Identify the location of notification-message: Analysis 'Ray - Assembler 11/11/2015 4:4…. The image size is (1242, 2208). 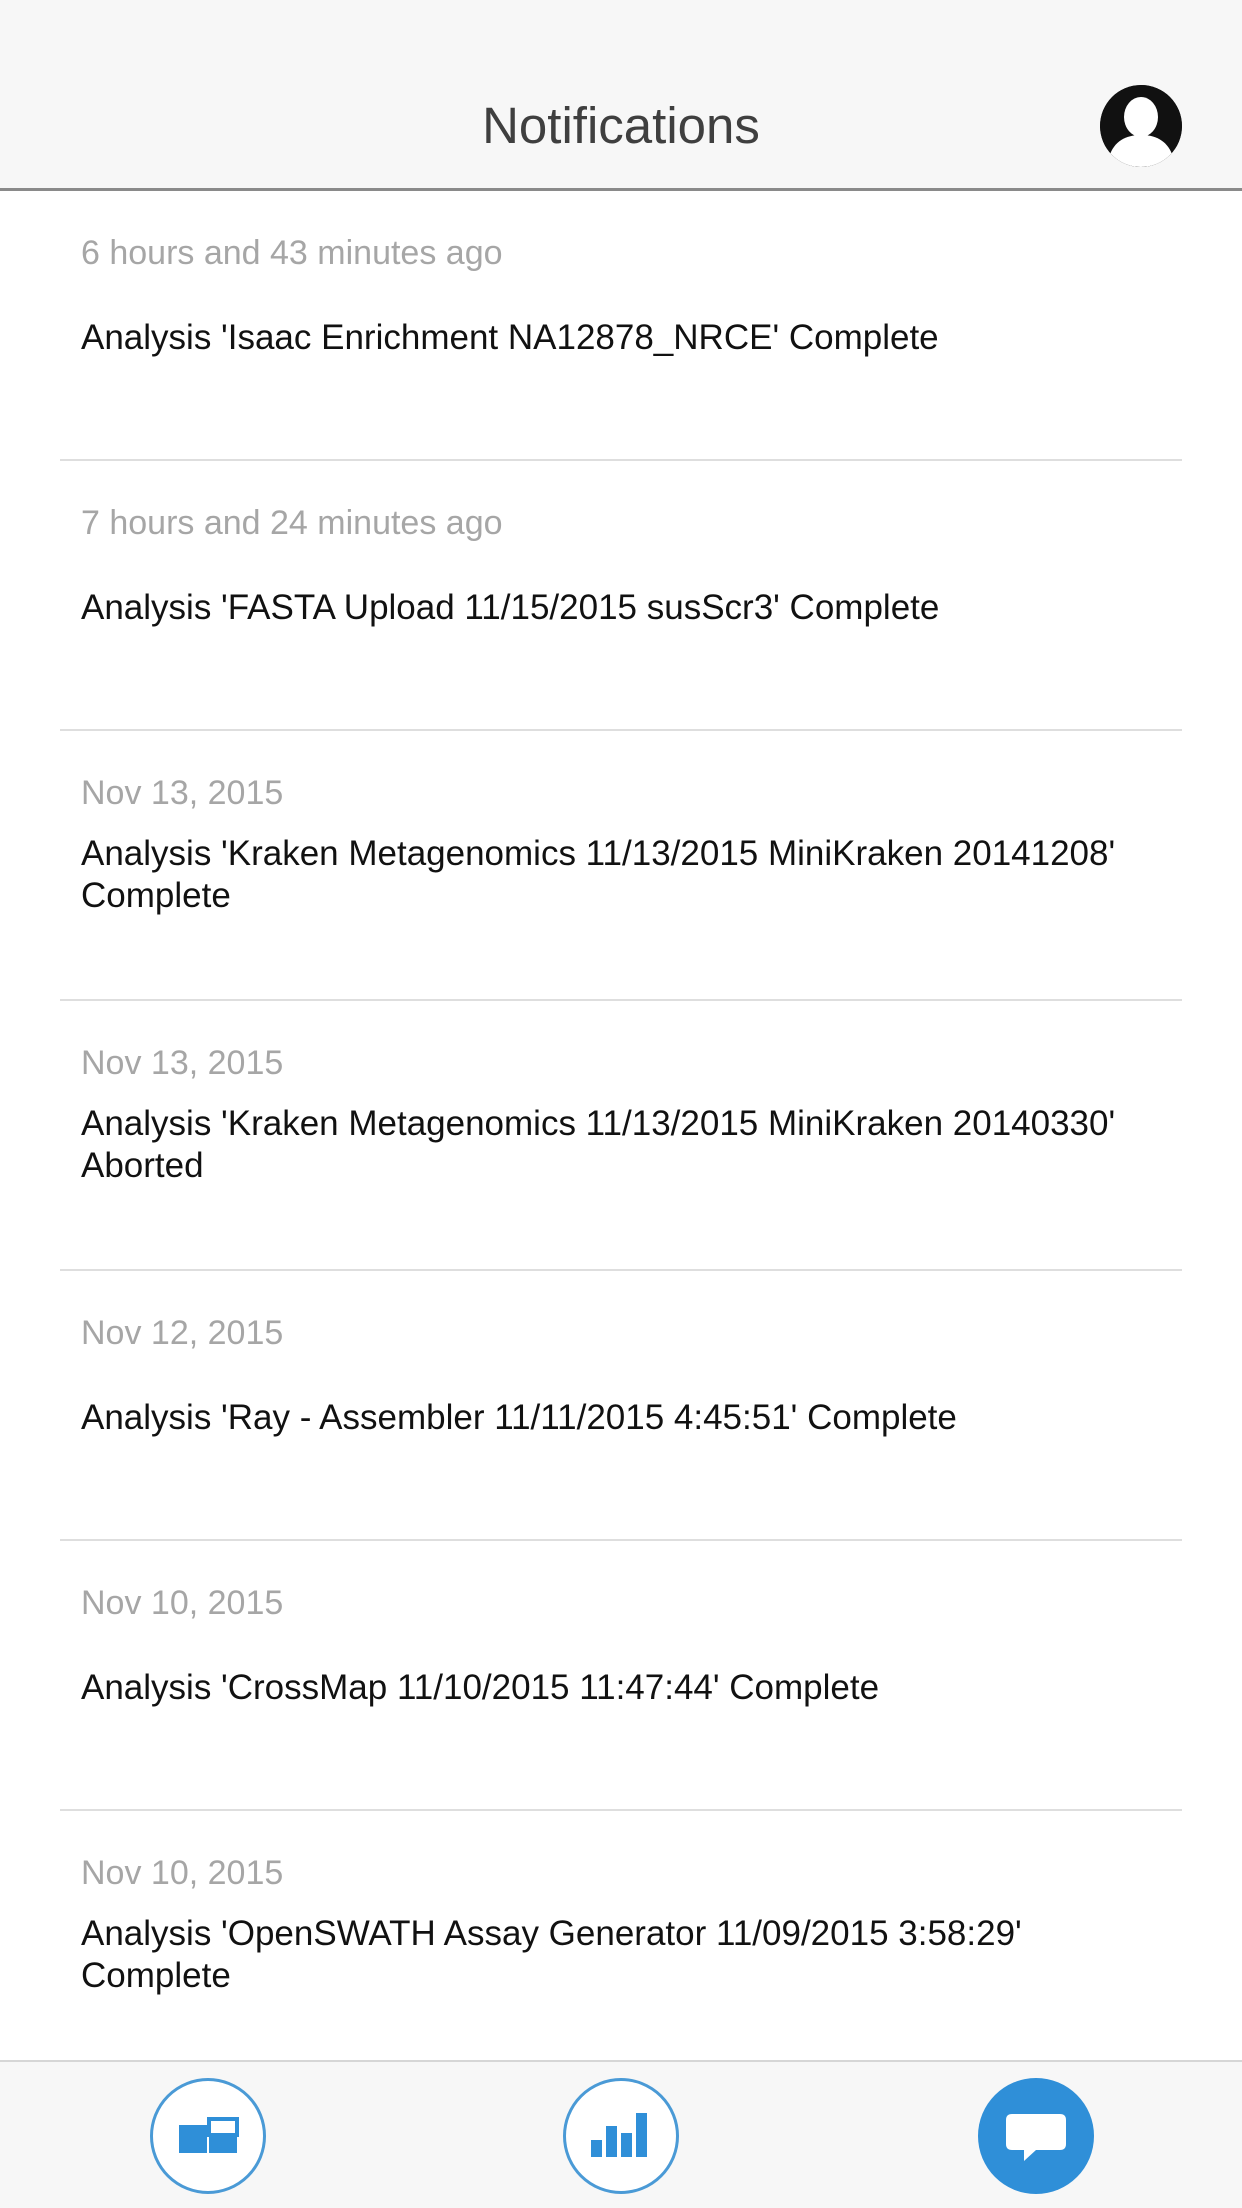
(519, 1417).